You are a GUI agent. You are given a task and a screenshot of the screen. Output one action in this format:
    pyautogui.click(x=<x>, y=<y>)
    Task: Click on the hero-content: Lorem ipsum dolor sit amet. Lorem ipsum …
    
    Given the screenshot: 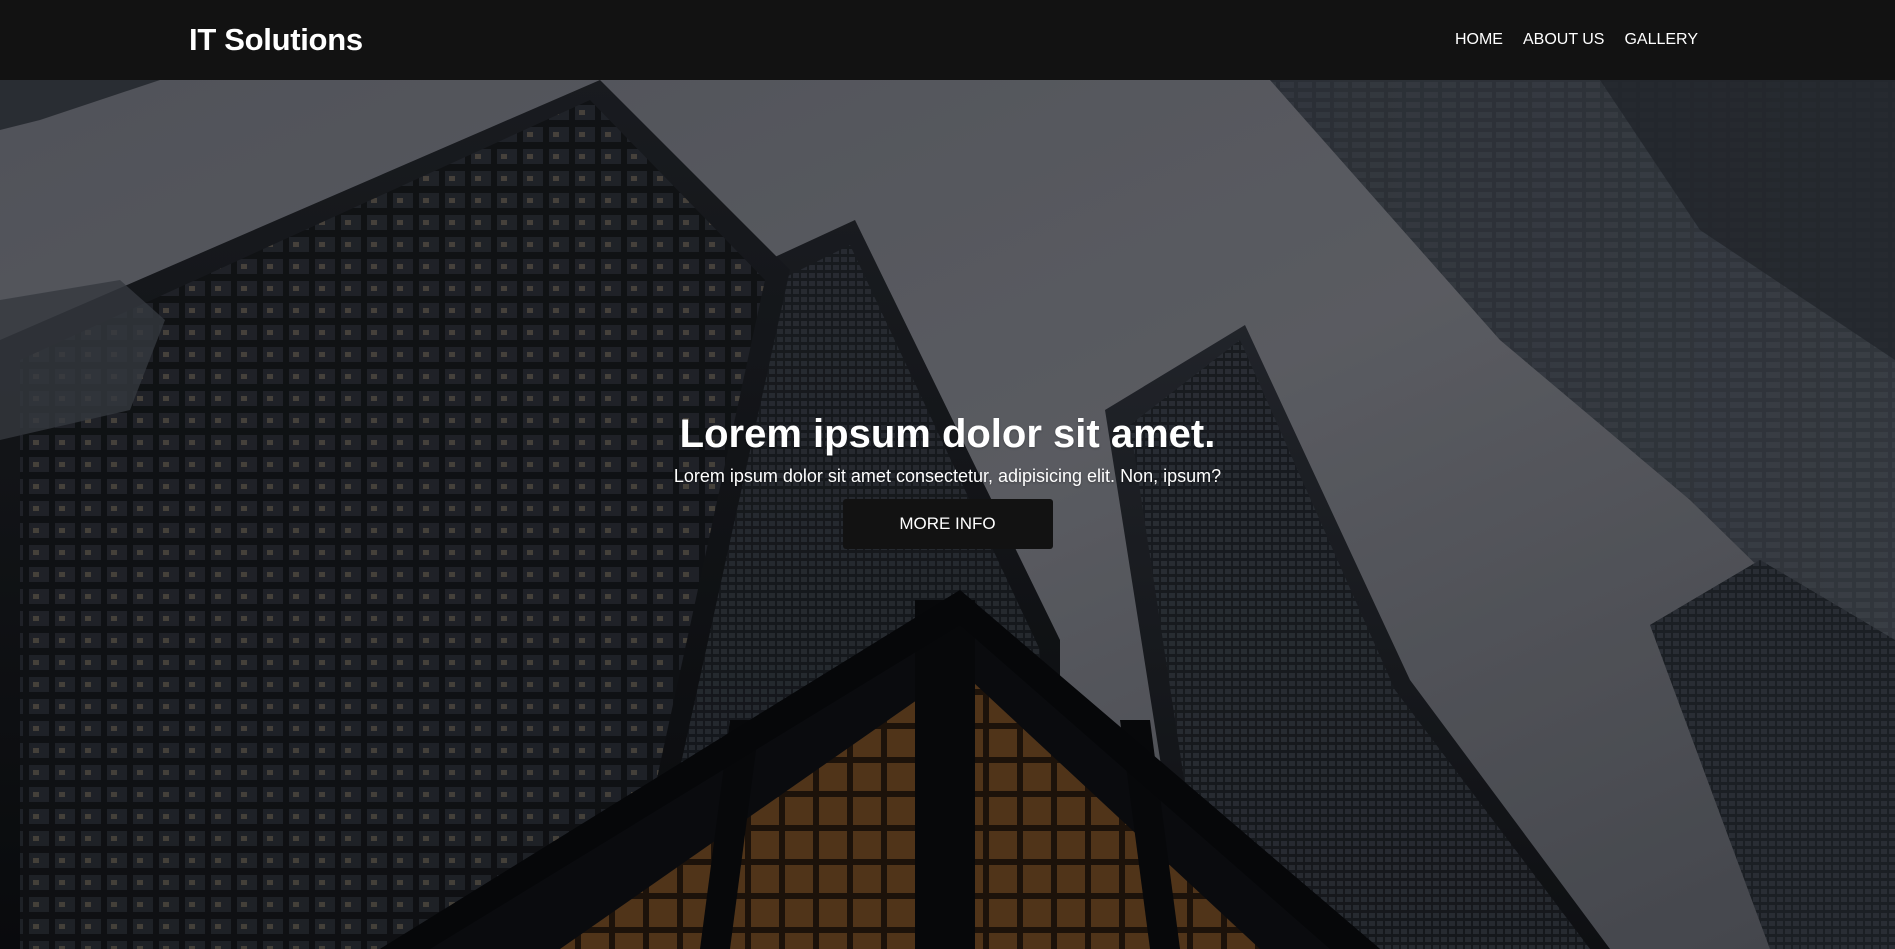 What is the action you would take?
    pyautogui.click(x=947, y=479)
    